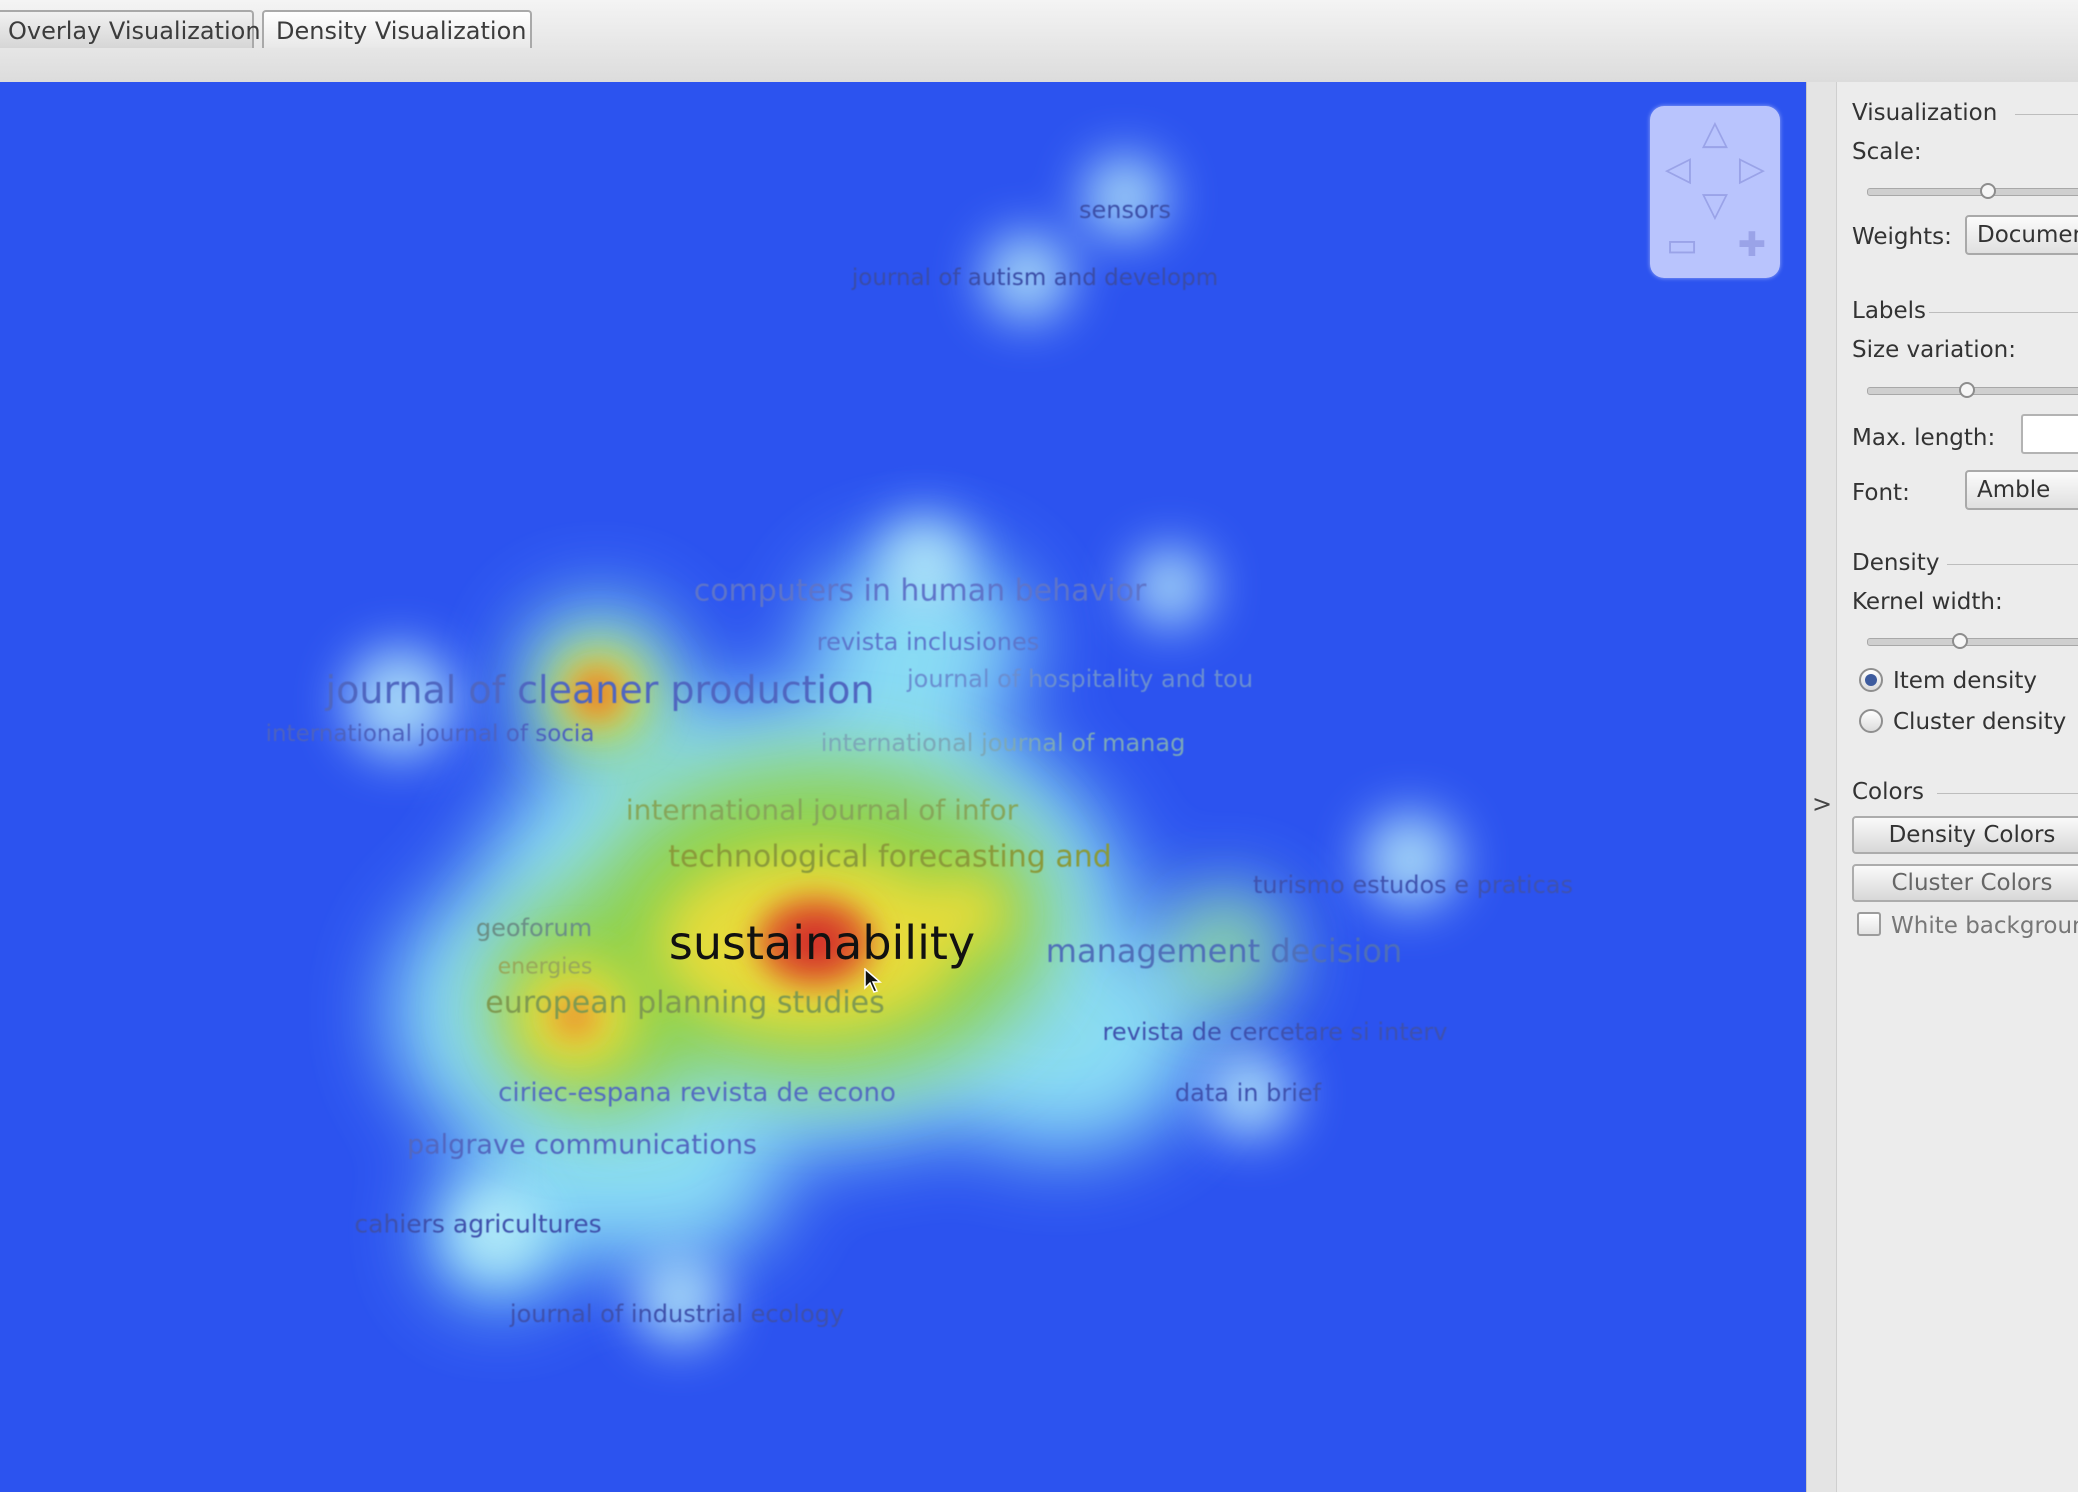 Image resolution: width=2078 pixels, height=1492 pixels. What do you see at coordinates (1715, 206) in the screenshot?
I see `pan-down-icon: ▽` at bounding box center [1715, 206].